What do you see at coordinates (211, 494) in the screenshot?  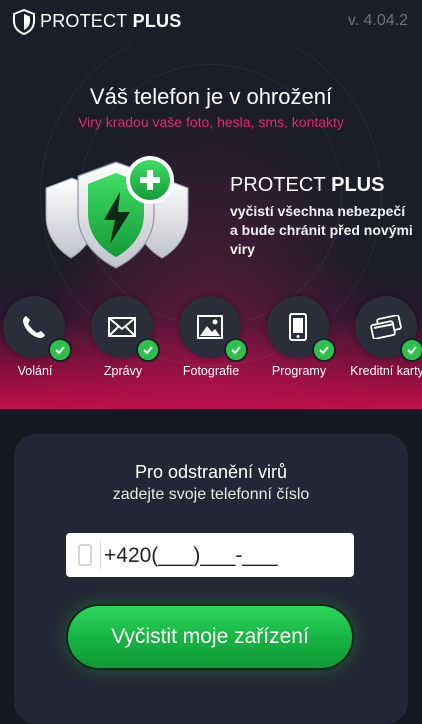 I see `form-subtitle: zadejte svoje telefonní číslo` at bounding box center [211, 494].